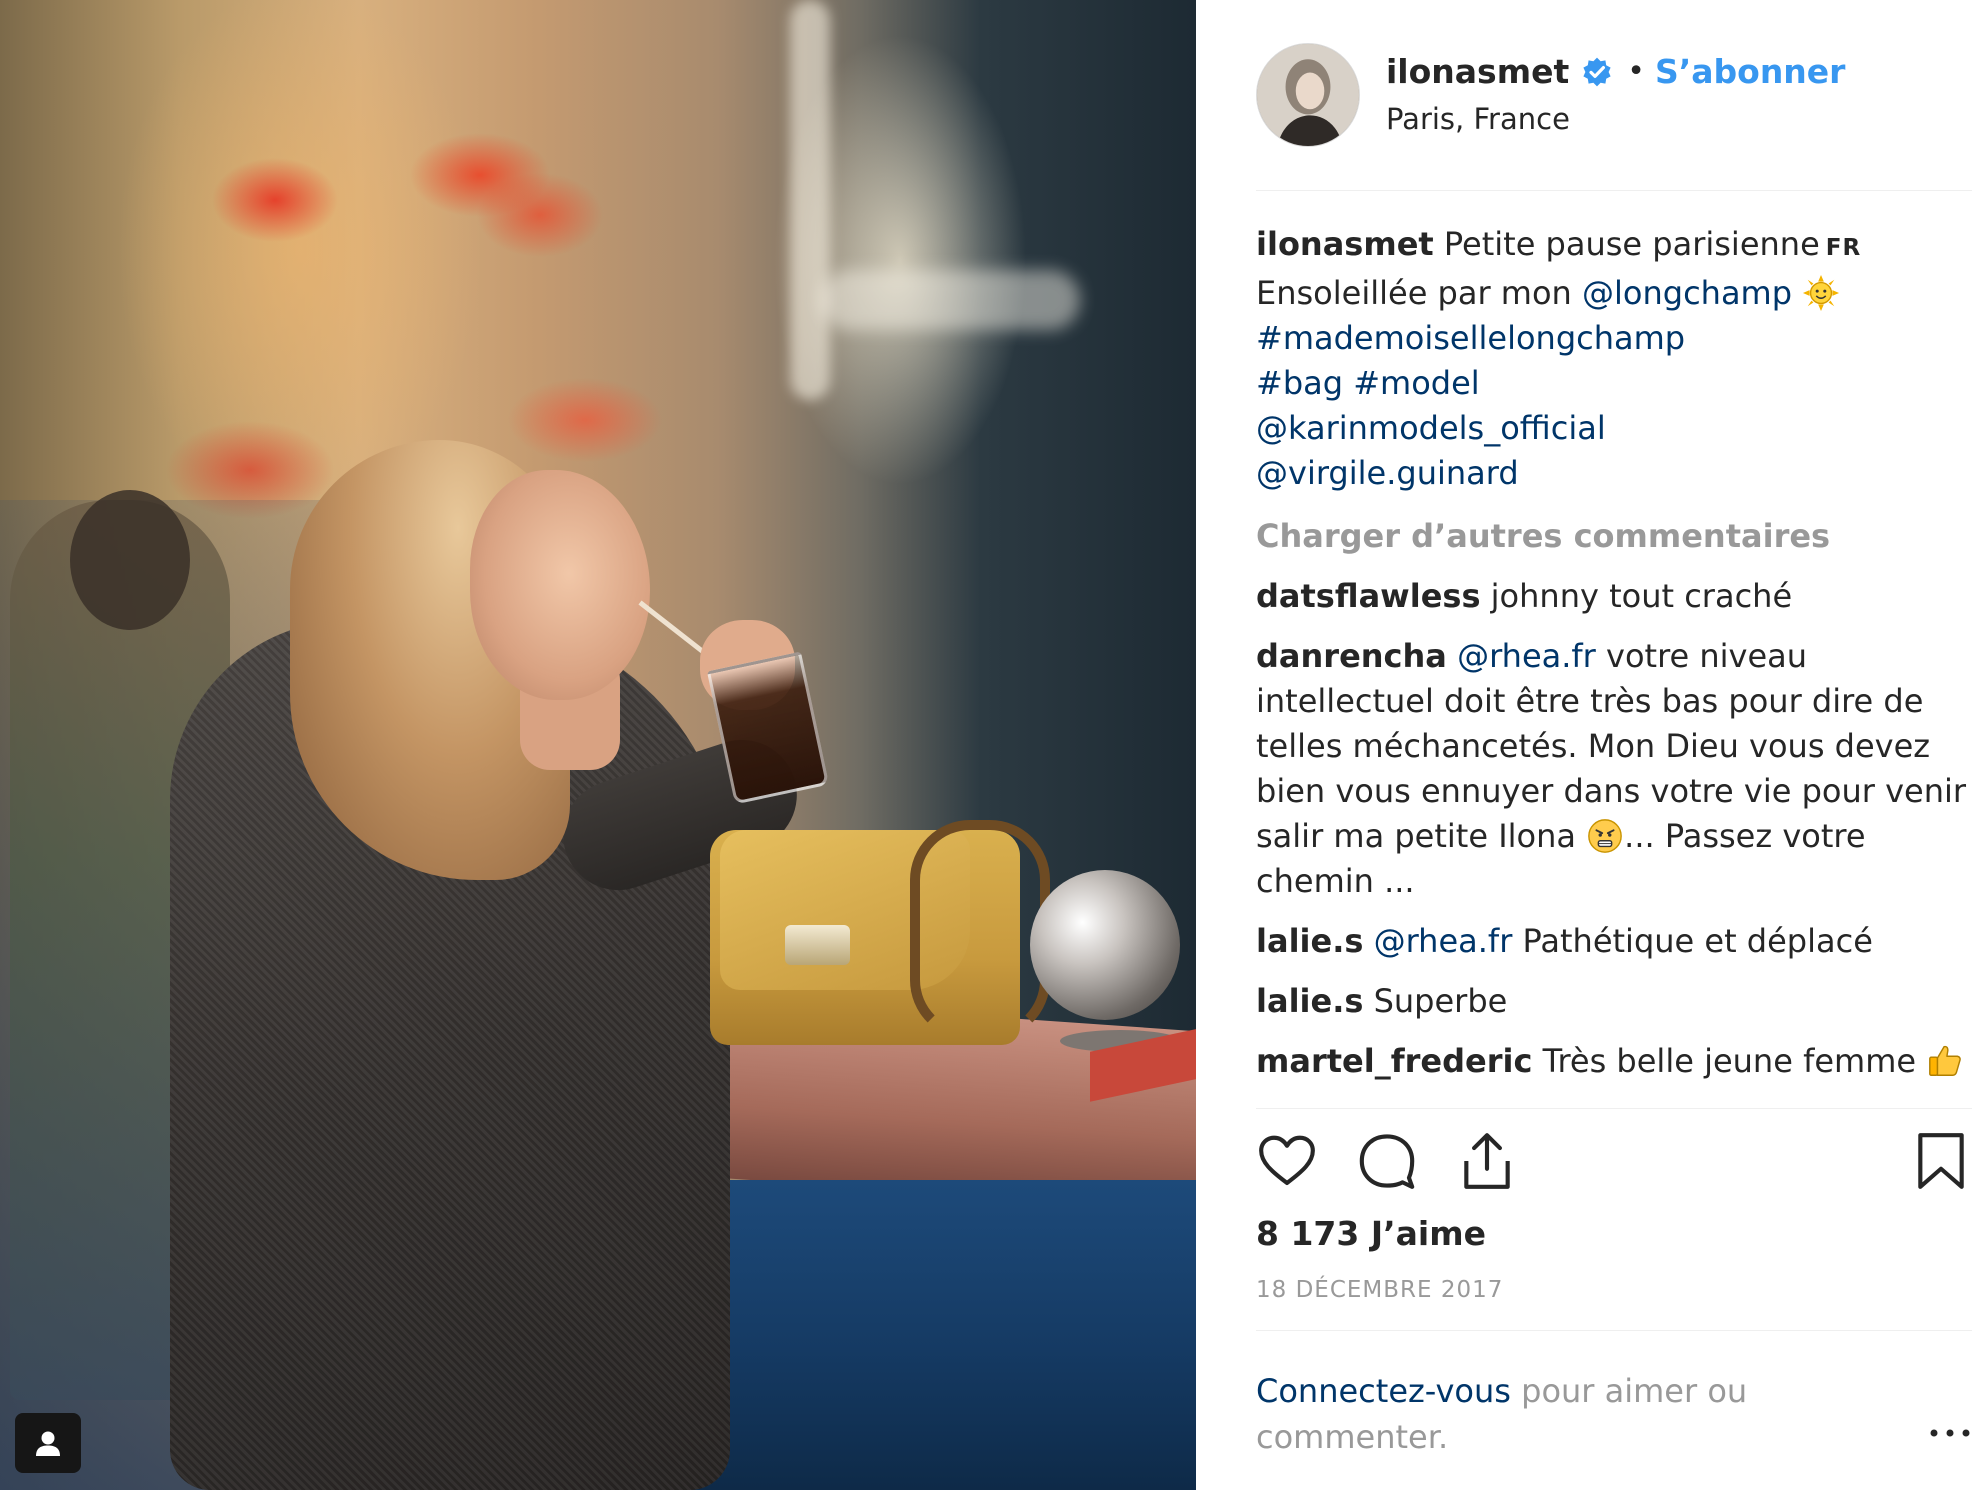 Image resolution: width=1984 pixels, height=1490 pixels. I want to click on translate-button: FR, so click(1843, 248).